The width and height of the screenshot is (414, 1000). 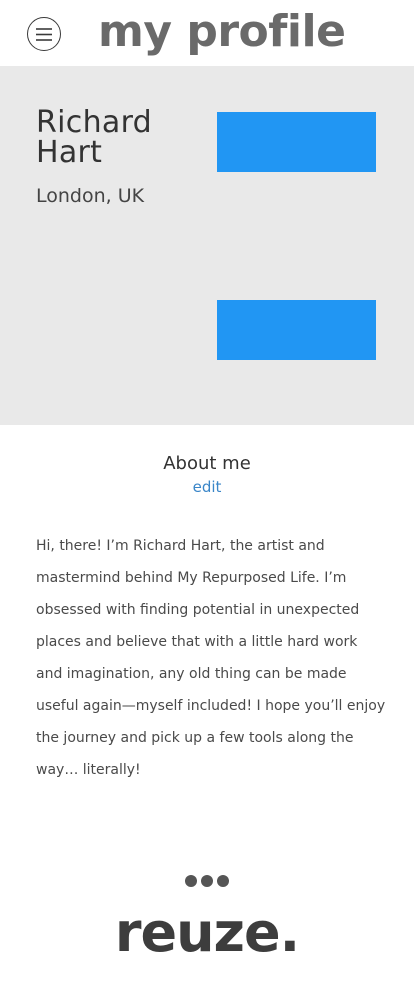 I want to click on brand-logo: reuze., so click(x=207, y=932).